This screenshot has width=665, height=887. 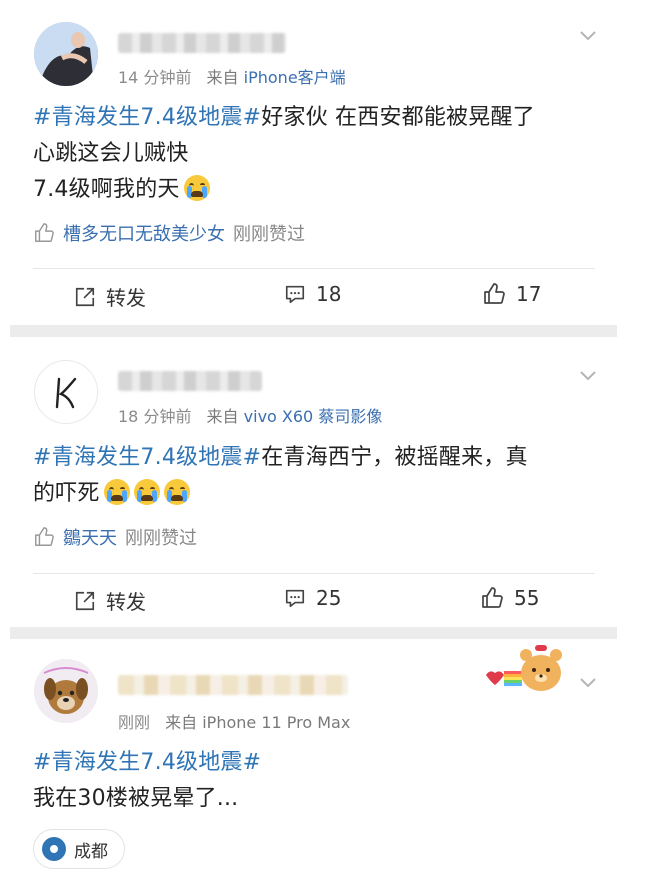 What do you see at coordinates (295, 77) in the screenshot?
I see `post-source: iPhone客户端` at bounding box center [295, 77].